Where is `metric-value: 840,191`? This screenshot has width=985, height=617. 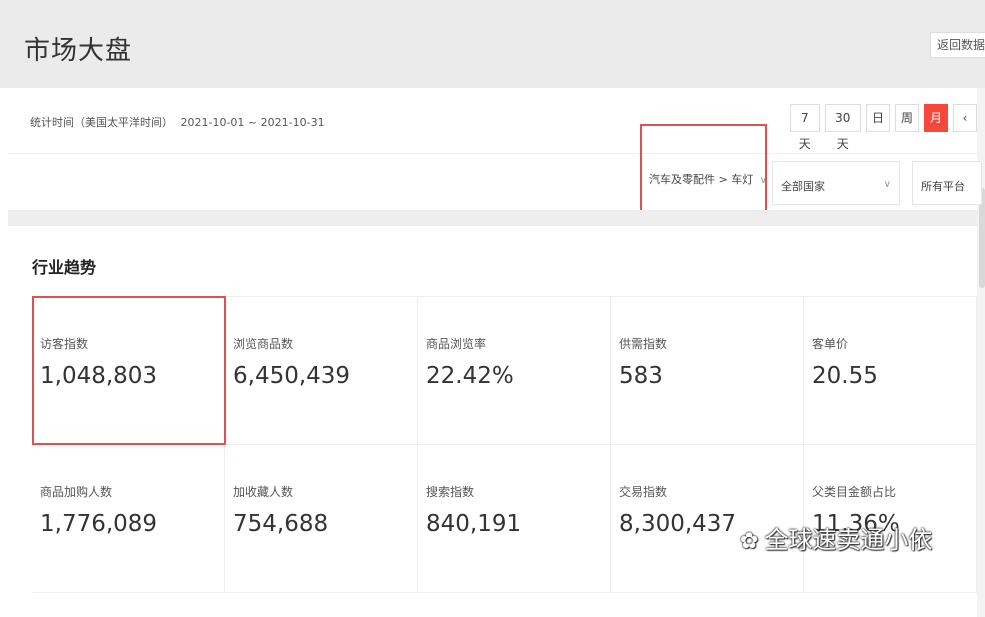
metric-value: 840,191 is located at coordinates (474, 524).